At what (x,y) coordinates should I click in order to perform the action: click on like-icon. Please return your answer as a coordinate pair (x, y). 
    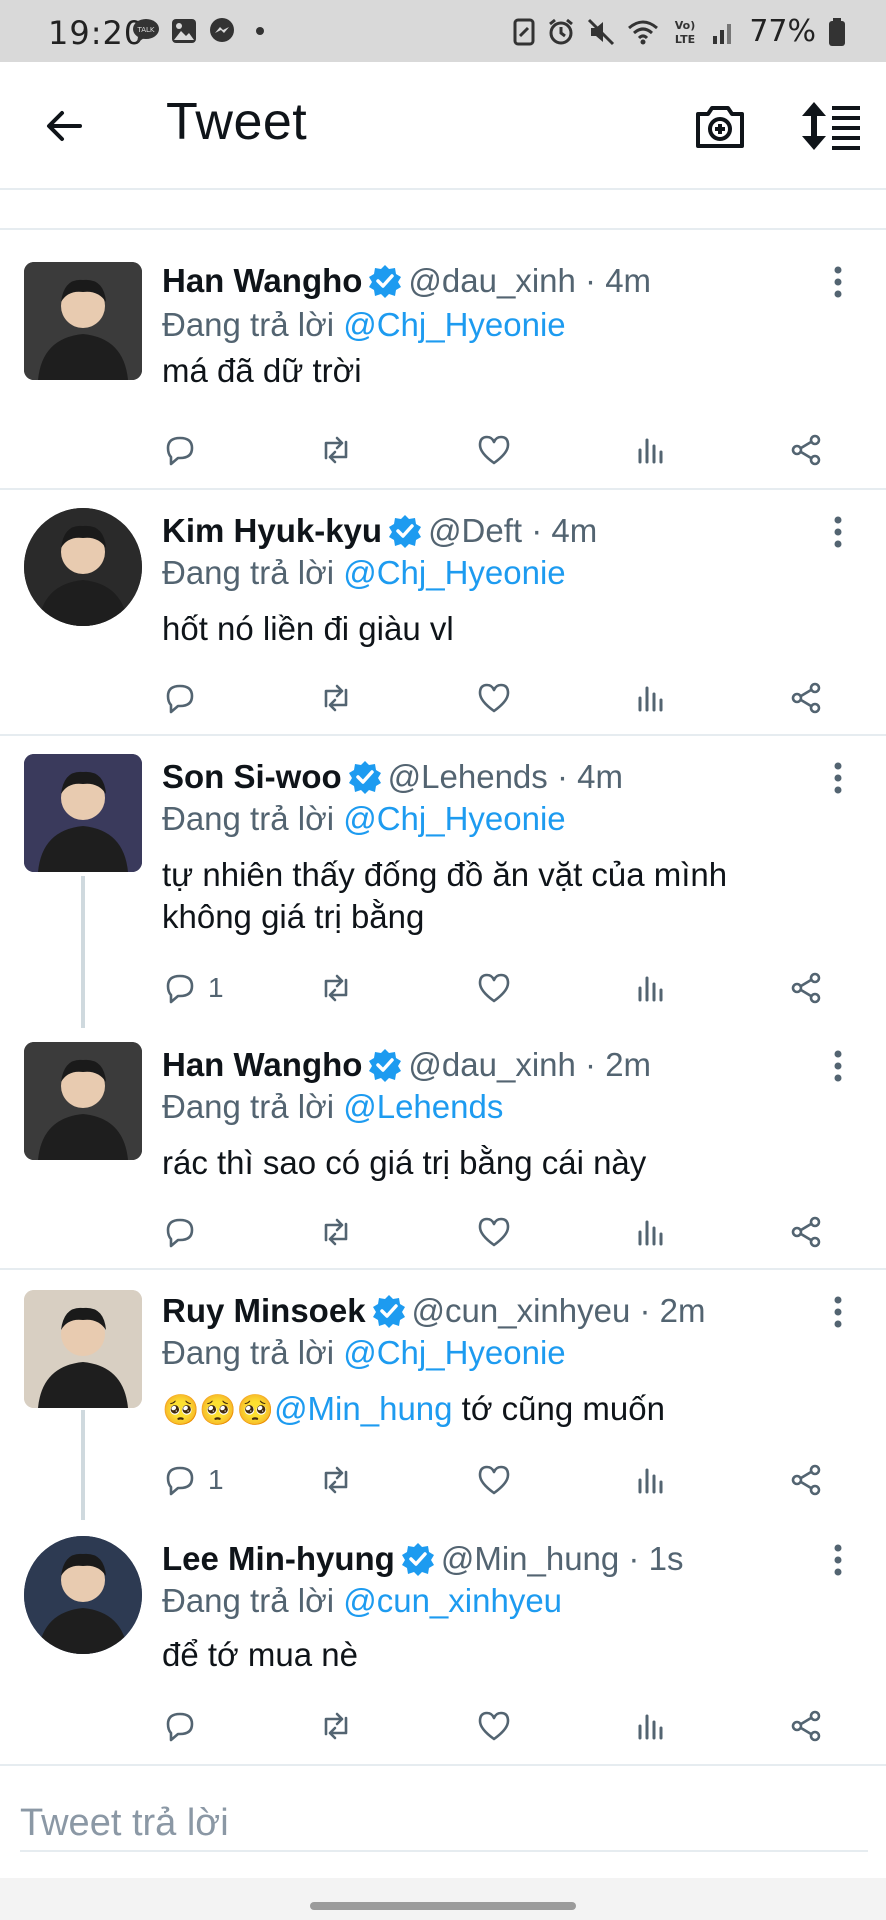
    Looking at the image, I should click on (494, 1232).